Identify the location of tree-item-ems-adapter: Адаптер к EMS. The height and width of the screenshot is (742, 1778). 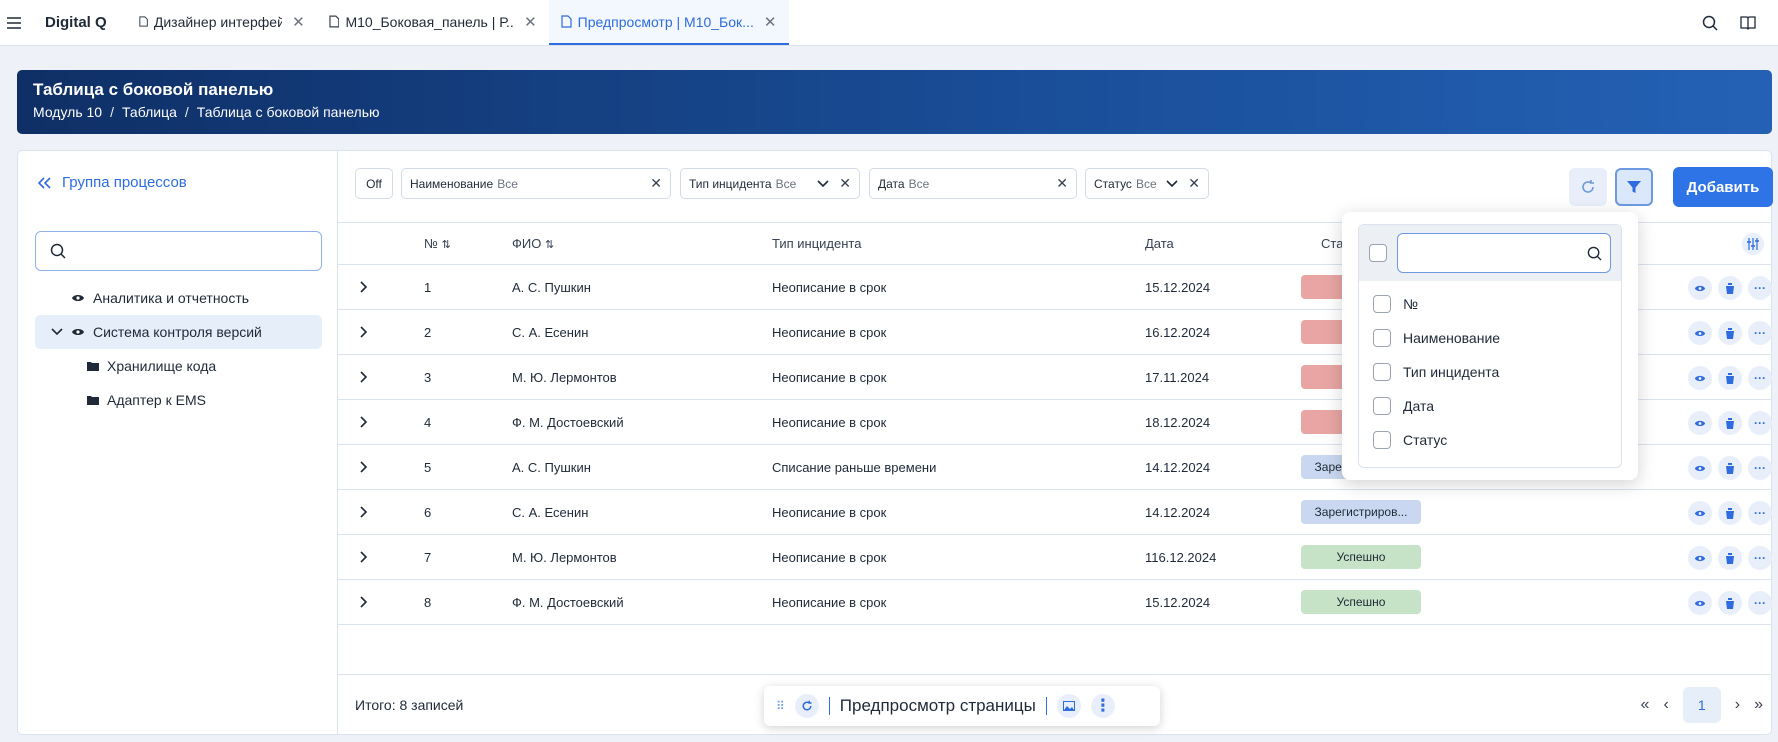
(178, 400).